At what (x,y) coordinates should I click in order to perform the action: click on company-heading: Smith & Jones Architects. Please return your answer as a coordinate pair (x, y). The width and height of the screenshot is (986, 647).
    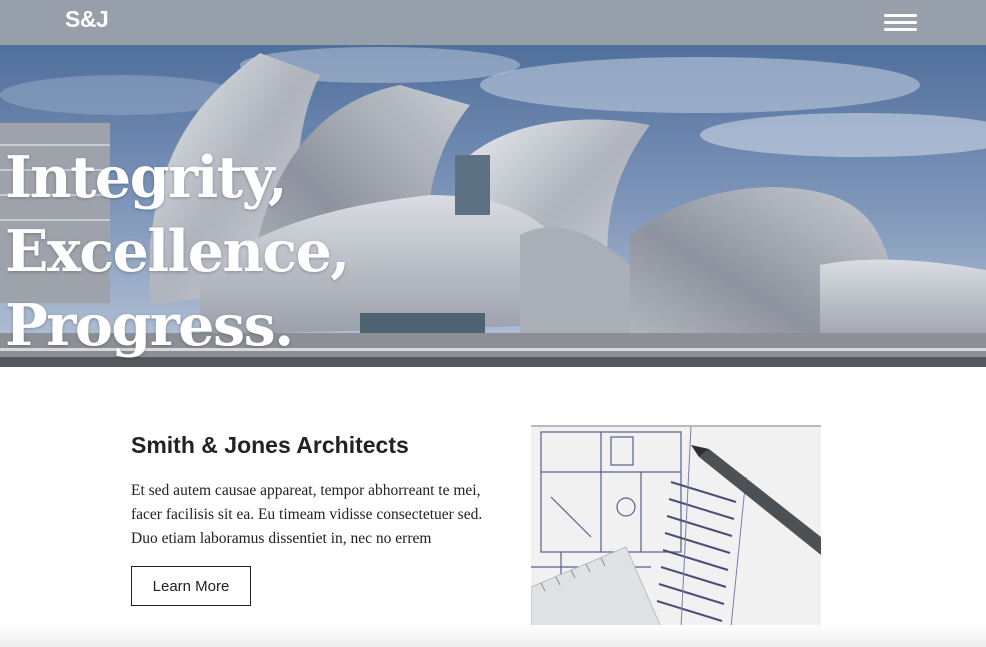
    Looking at the image, I should click on (270, 445).